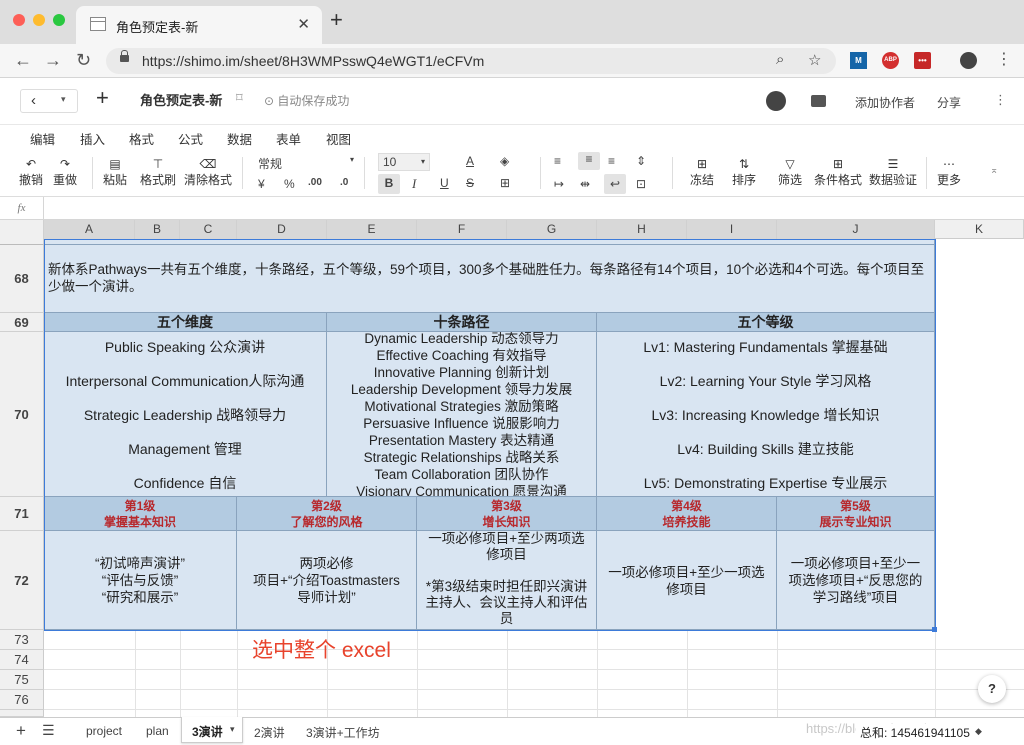  I want to click on level-2-header: 第2级 了解您的风格, so click(327, 514).